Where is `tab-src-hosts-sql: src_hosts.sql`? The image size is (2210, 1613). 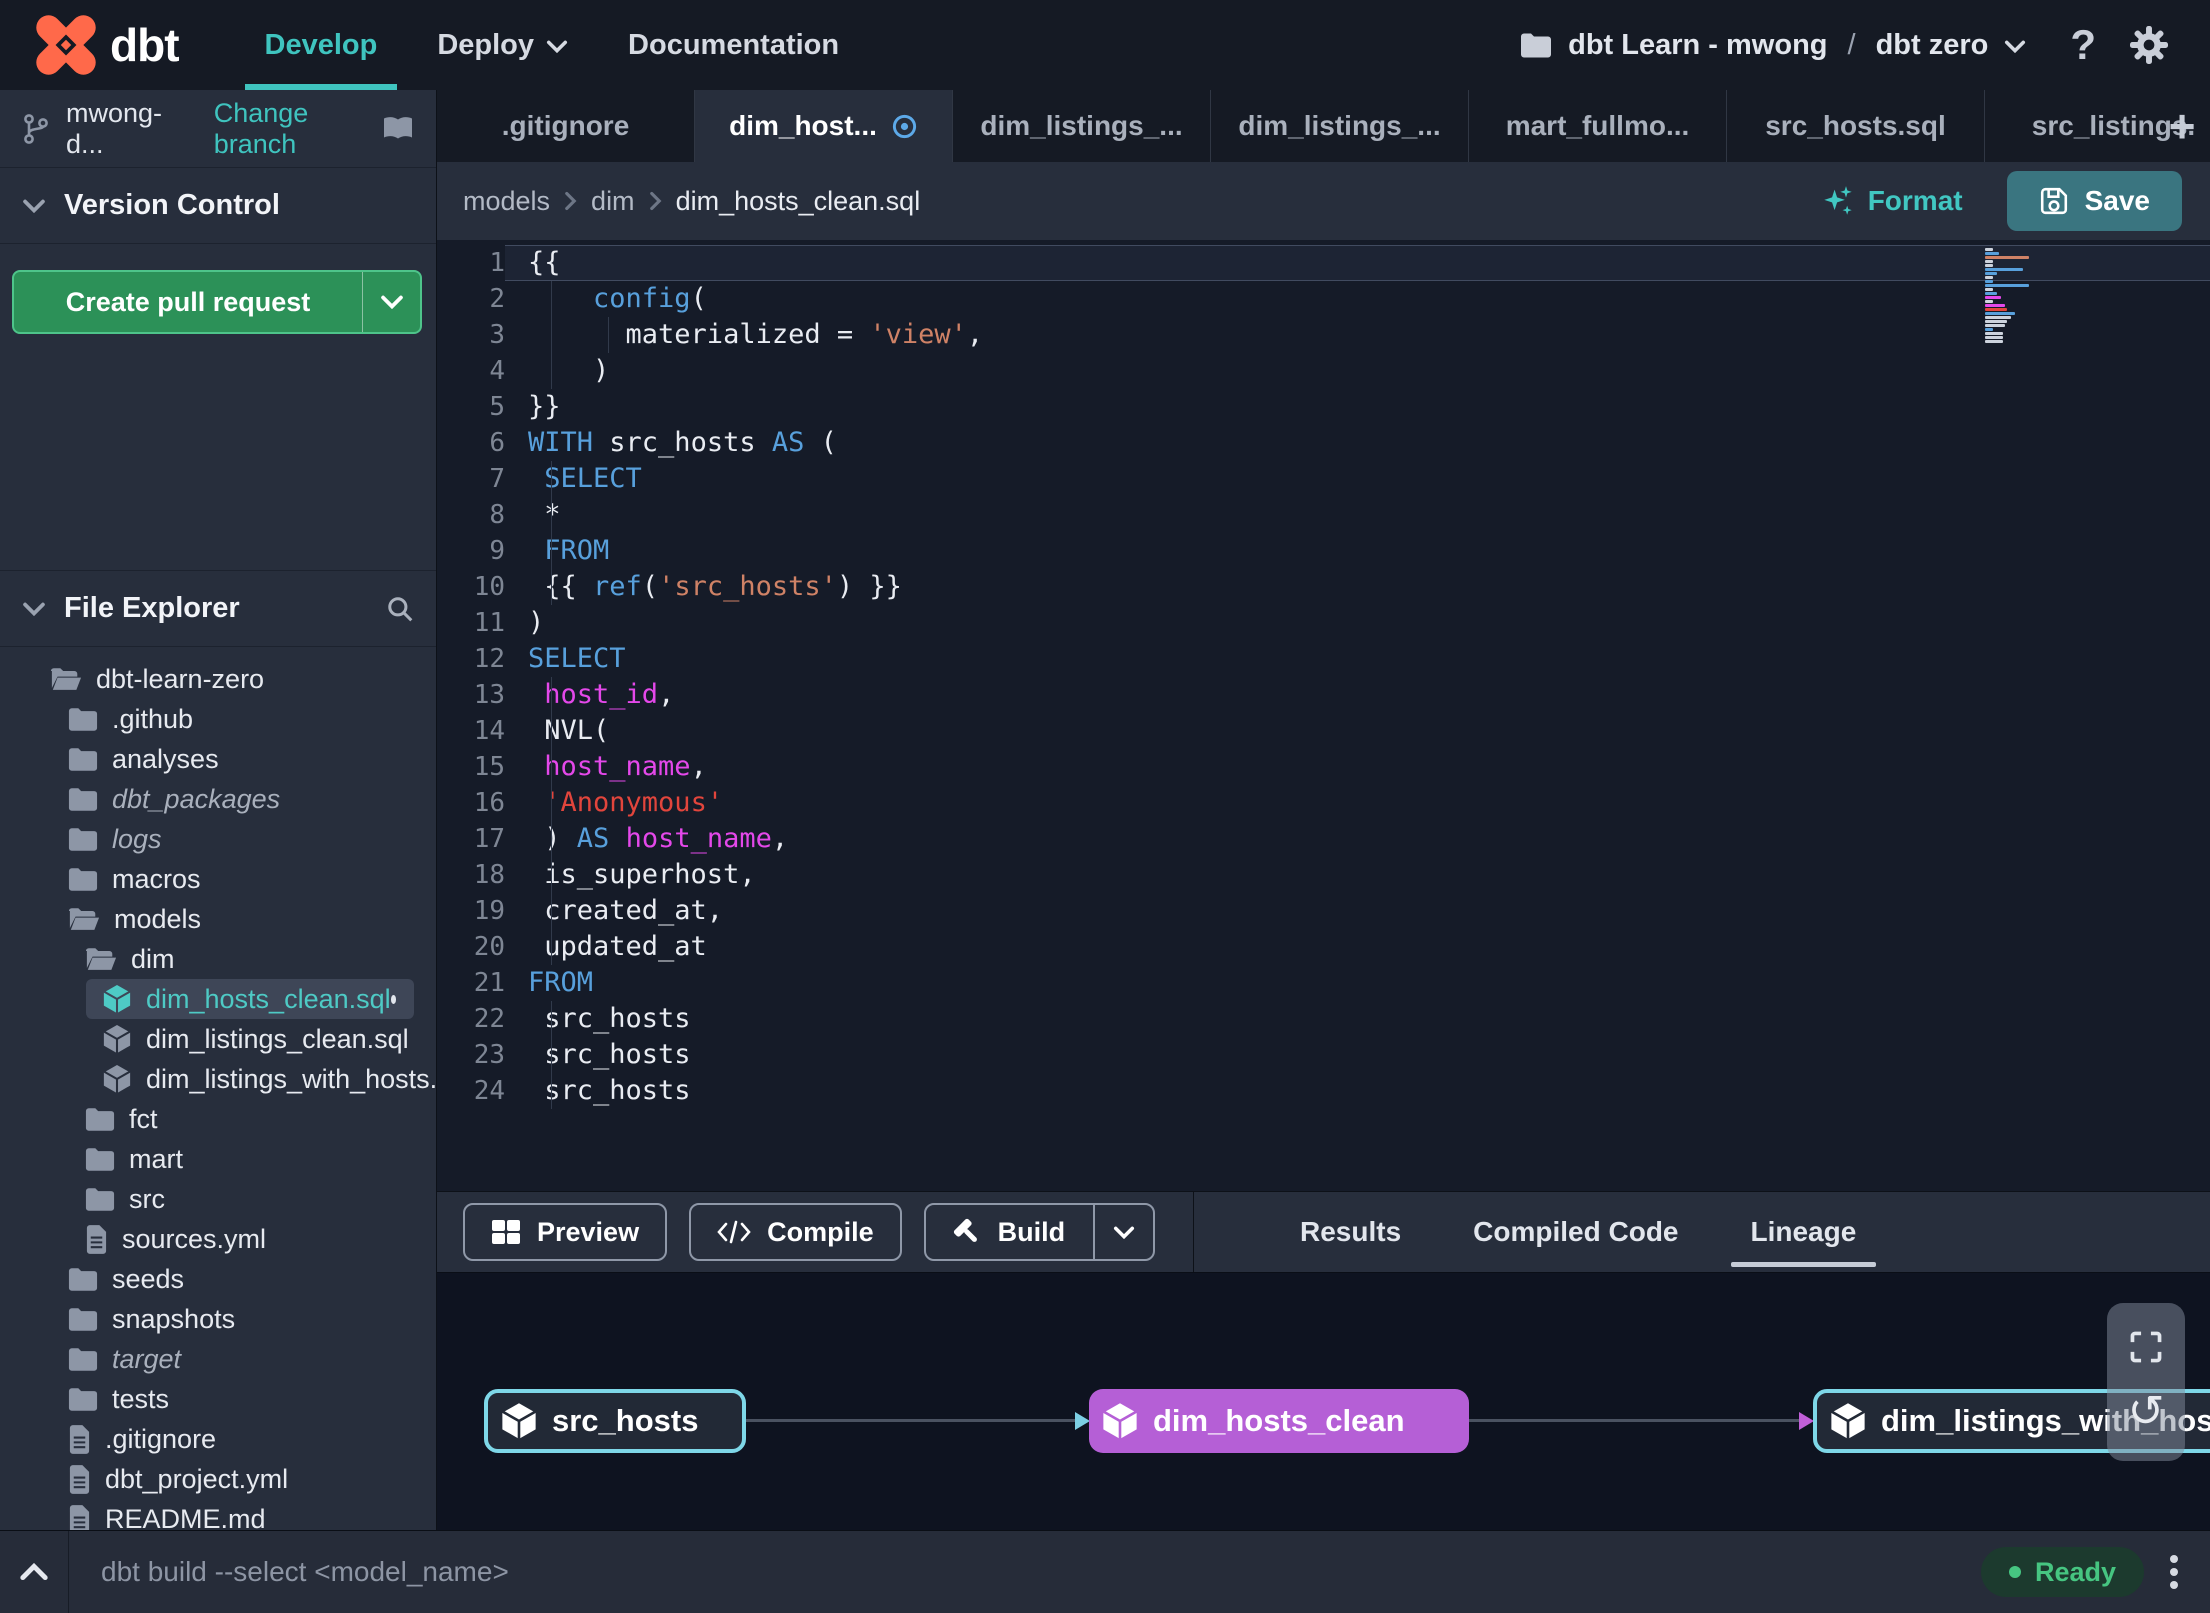 tab-src-hosts-sql: src_hosts.sql is located at coordinates (1856, 126).